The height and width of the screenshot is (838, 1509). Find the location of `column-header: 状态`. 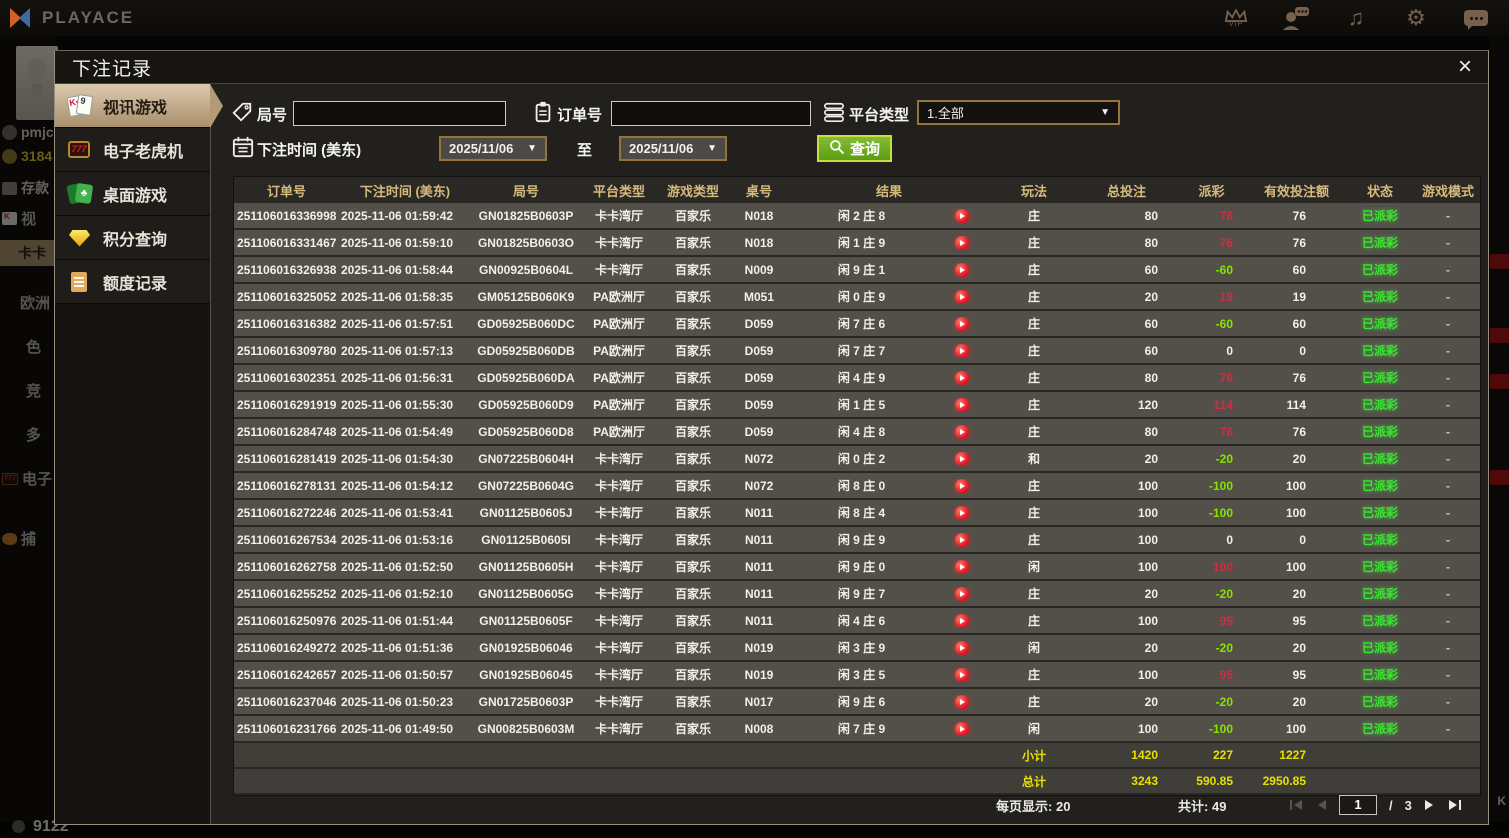

column-header: 状态 is located at coordinates (1379, 191).